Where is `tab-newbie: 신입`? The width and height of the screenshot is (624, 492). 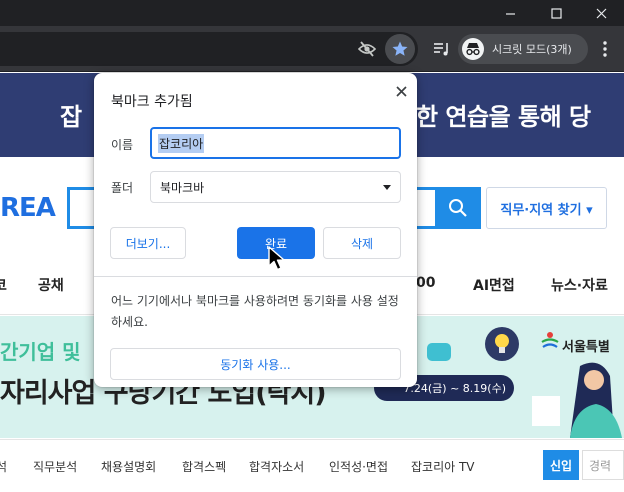 tab-newbie: 신입 is located at coordinates (561, 465).